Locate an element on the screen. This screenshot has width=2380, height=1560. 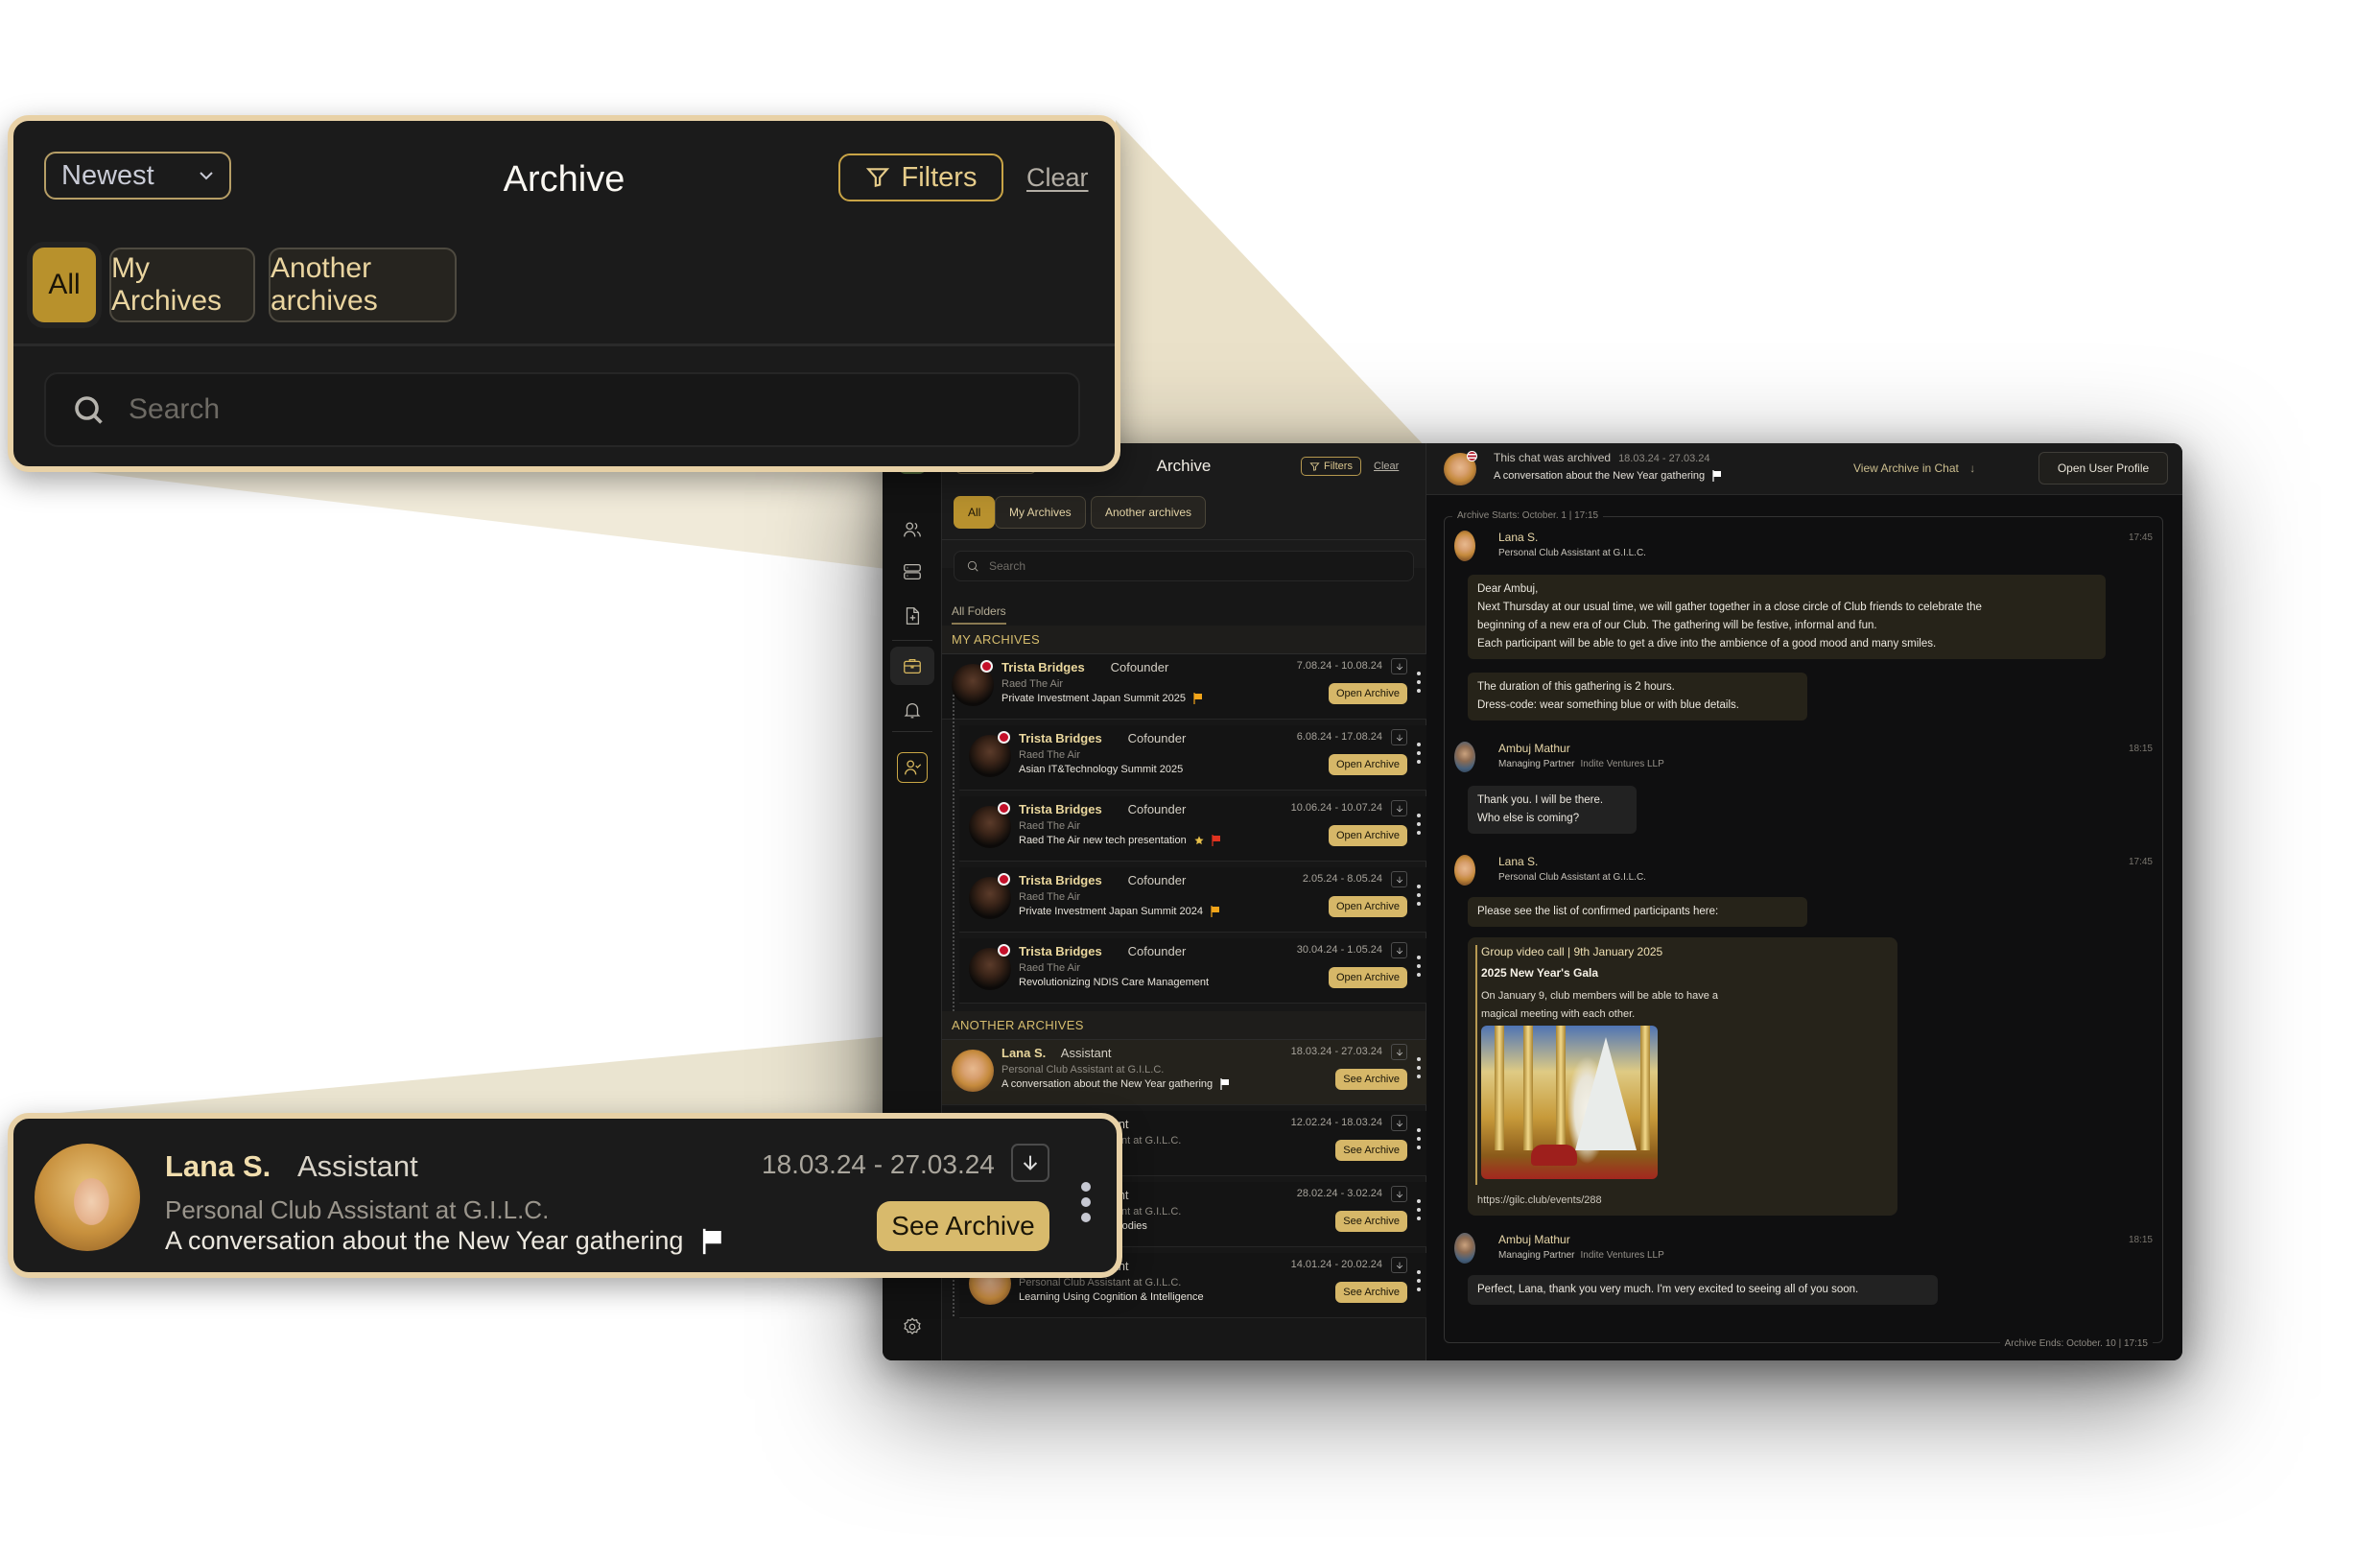
storage-icon is located at coordinates (913, 571).